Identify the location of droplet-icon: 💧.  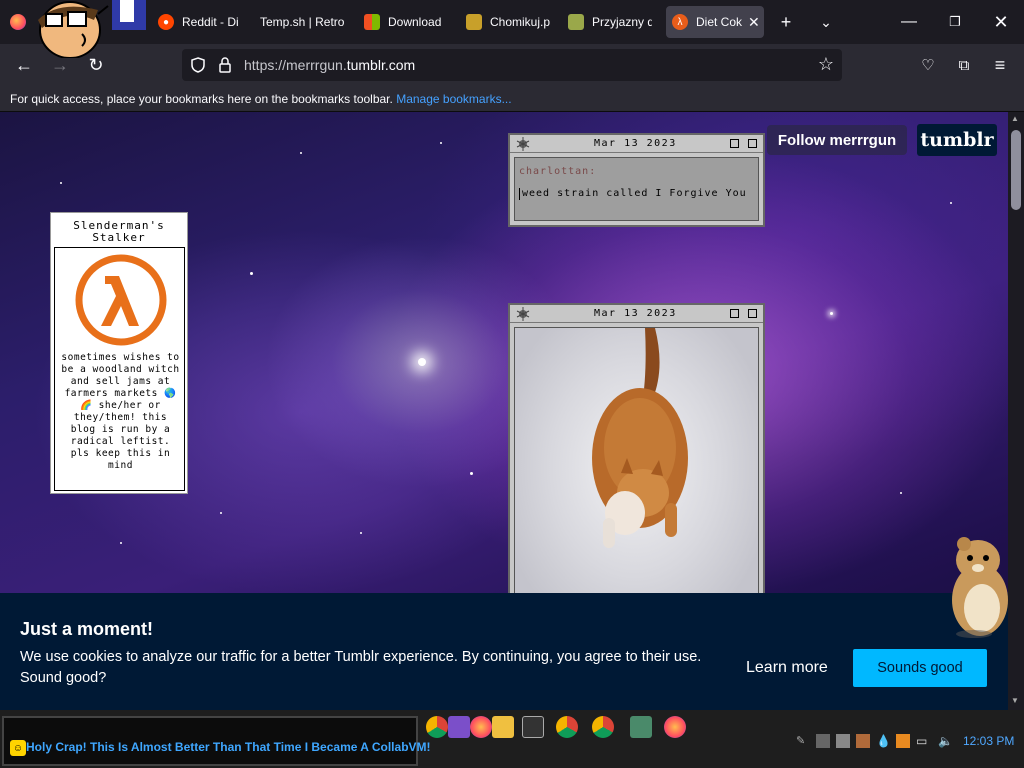
(883, 741).